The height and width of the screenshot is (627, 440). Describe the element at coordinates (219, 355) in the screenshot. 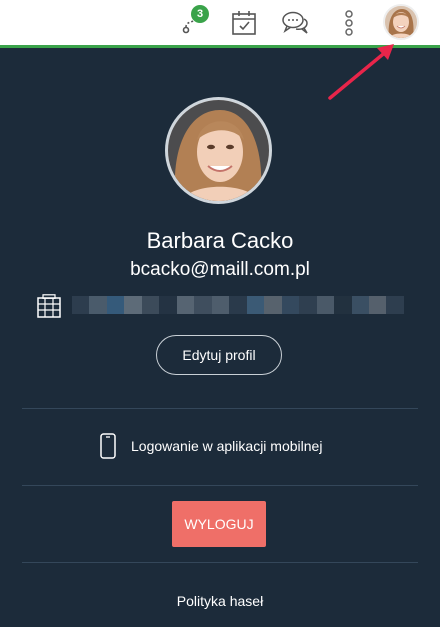

I see `edit-profile-button: Edytuj profil` at that location.